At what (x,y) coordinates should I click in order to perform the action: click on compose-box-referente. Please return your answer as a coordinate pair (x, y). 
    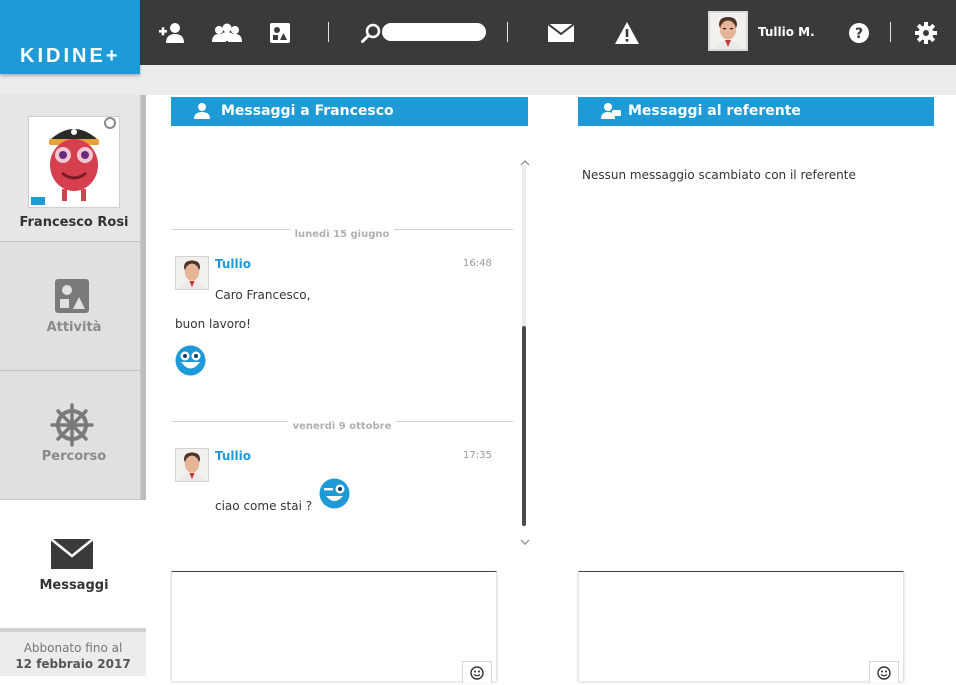
    Looking at the image, I should click on (741, 627).